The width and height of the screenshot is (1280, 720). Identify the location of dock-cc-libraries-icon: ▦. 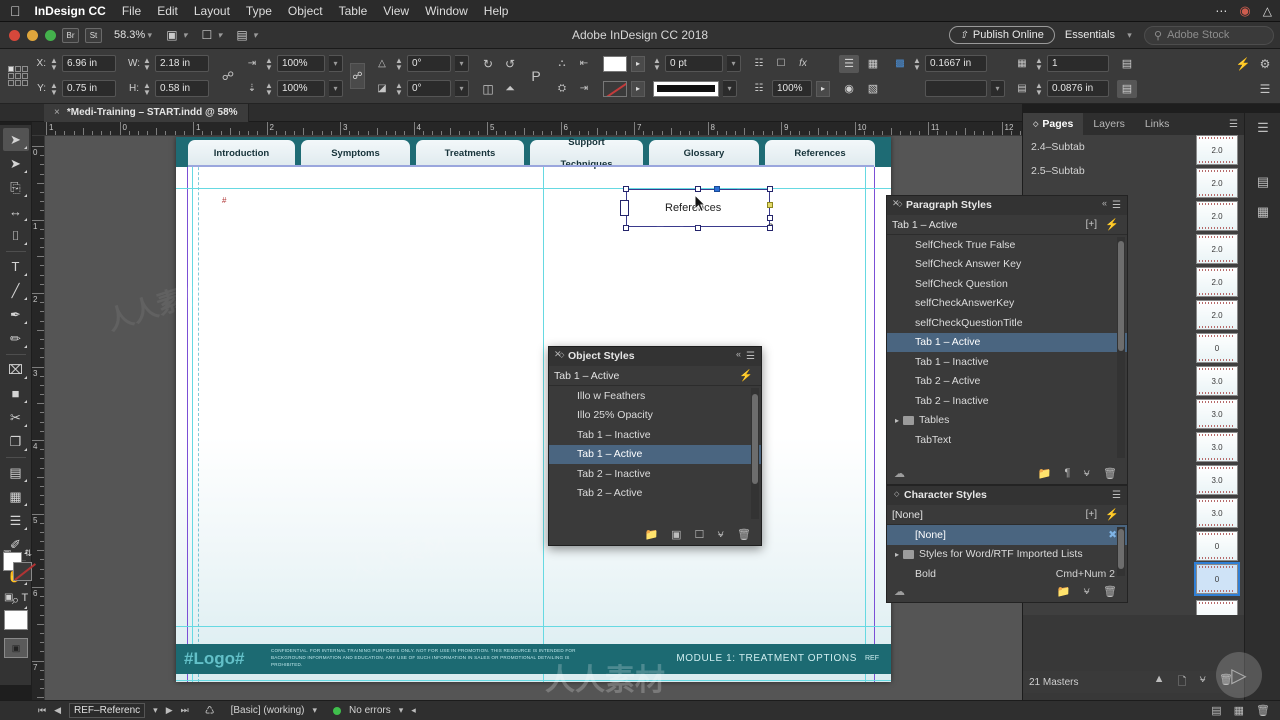
(1262, 212).